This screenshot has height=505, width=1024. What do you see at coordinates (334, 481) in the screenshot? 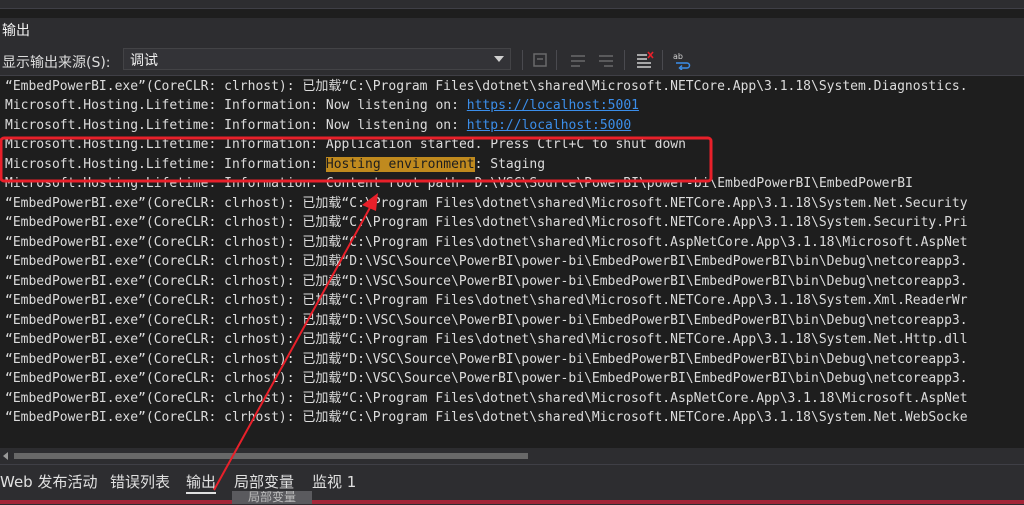
I see `tab-watch-1: 监视 1` at bounding box center [334, 481].